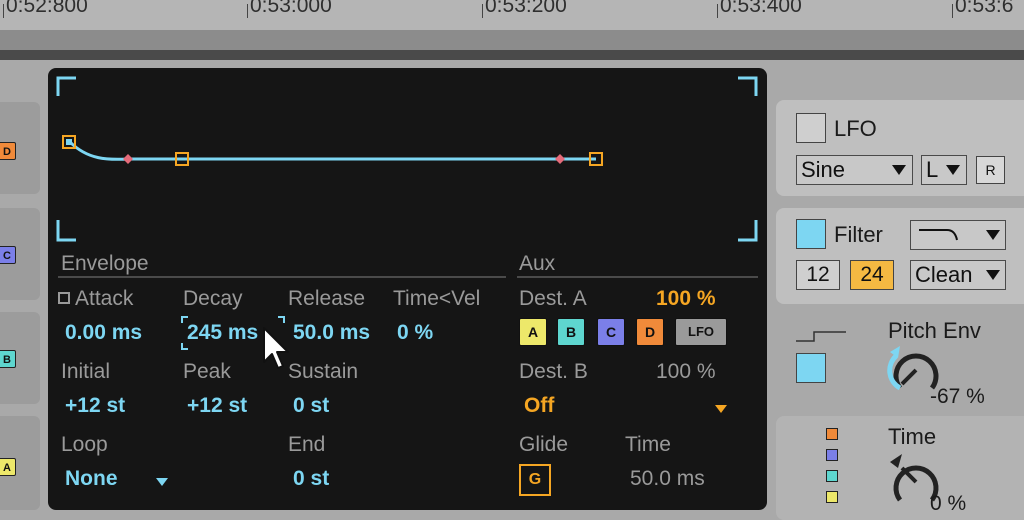 The image size is (1024, 520). Describe the element at coordinates (832, 455) in the screenshot. I see `mod-chip-blue` at that location.